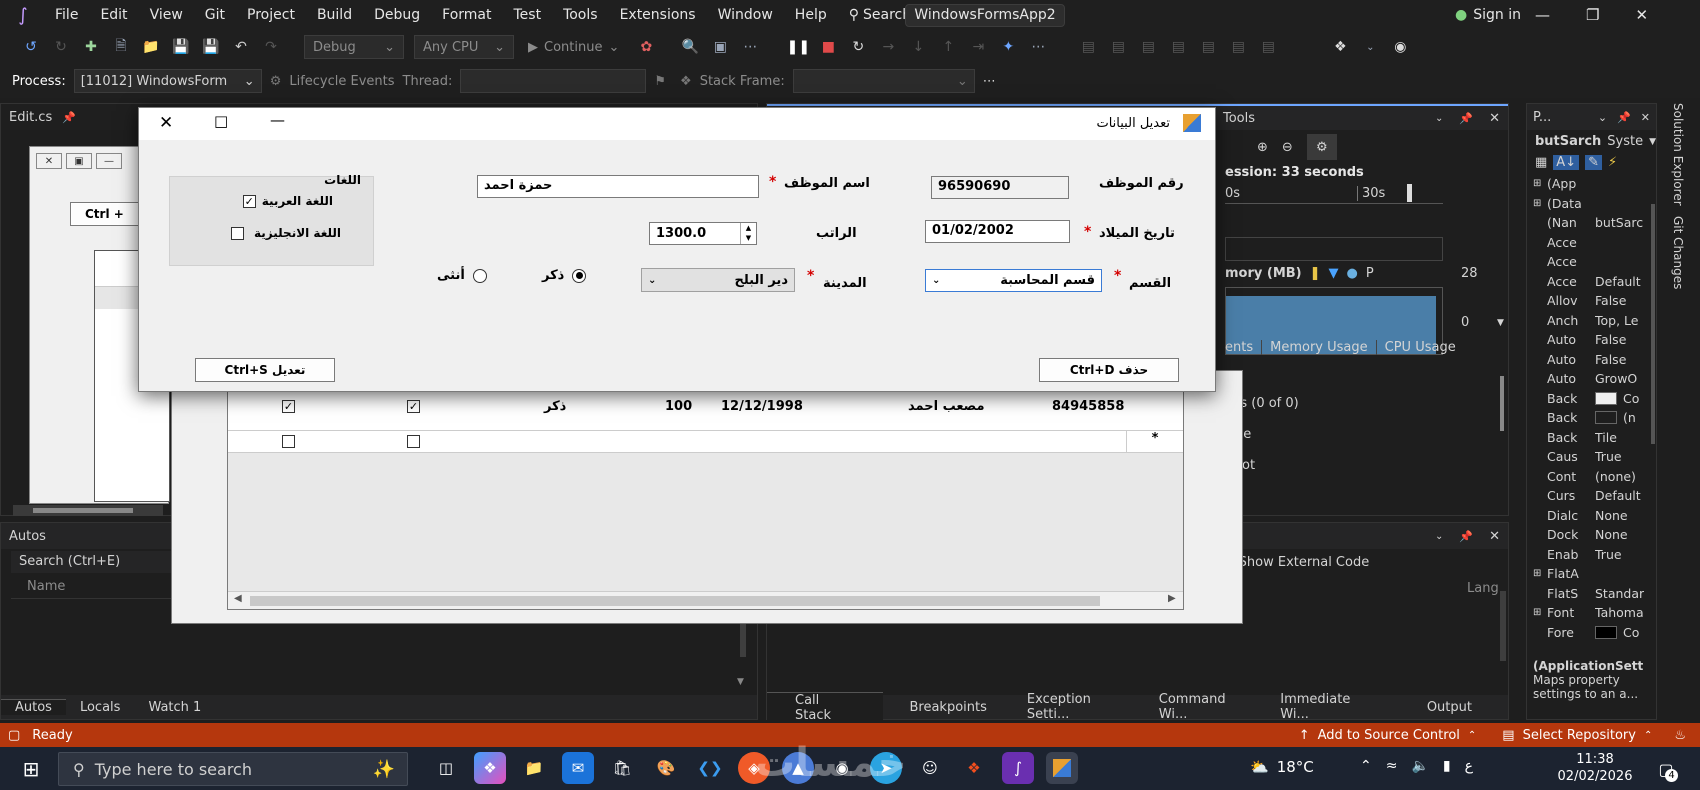 The width and height of the screenshot is (1700, 790). What do you see at coordinates (1591, 282) in the screenshot?
I see `property-row: Acce Default` at bounding box center [1591, 282].